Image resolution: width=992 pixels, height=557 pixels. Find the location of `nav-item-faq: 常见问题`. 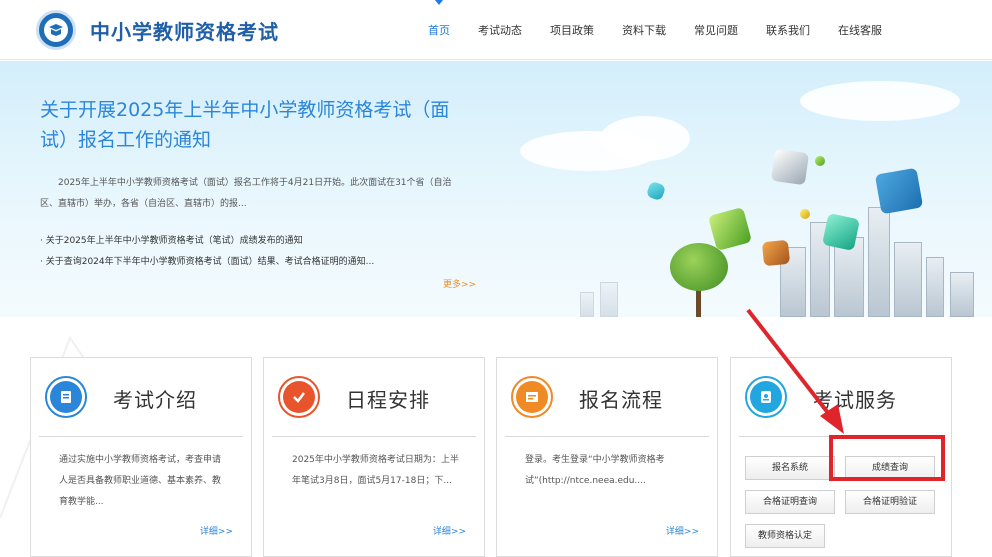

nav-item-faq: 常见问题 is located at coordinates (716, 30).